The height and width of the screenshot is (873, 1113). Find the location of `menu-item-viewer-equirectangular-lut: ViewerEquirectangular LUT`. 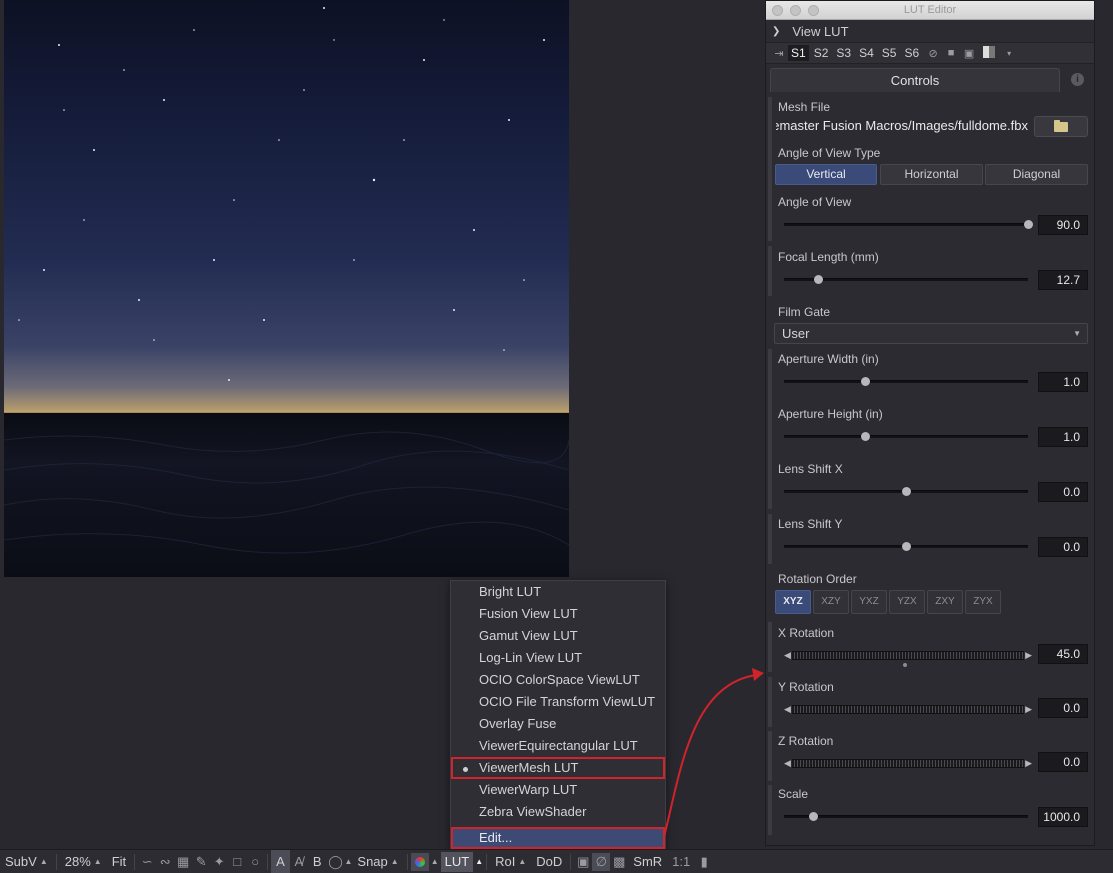

menu-item-viewer-equirectangular-lut: ViewerEquirectangular LUT is located at coordinates (558, 746).